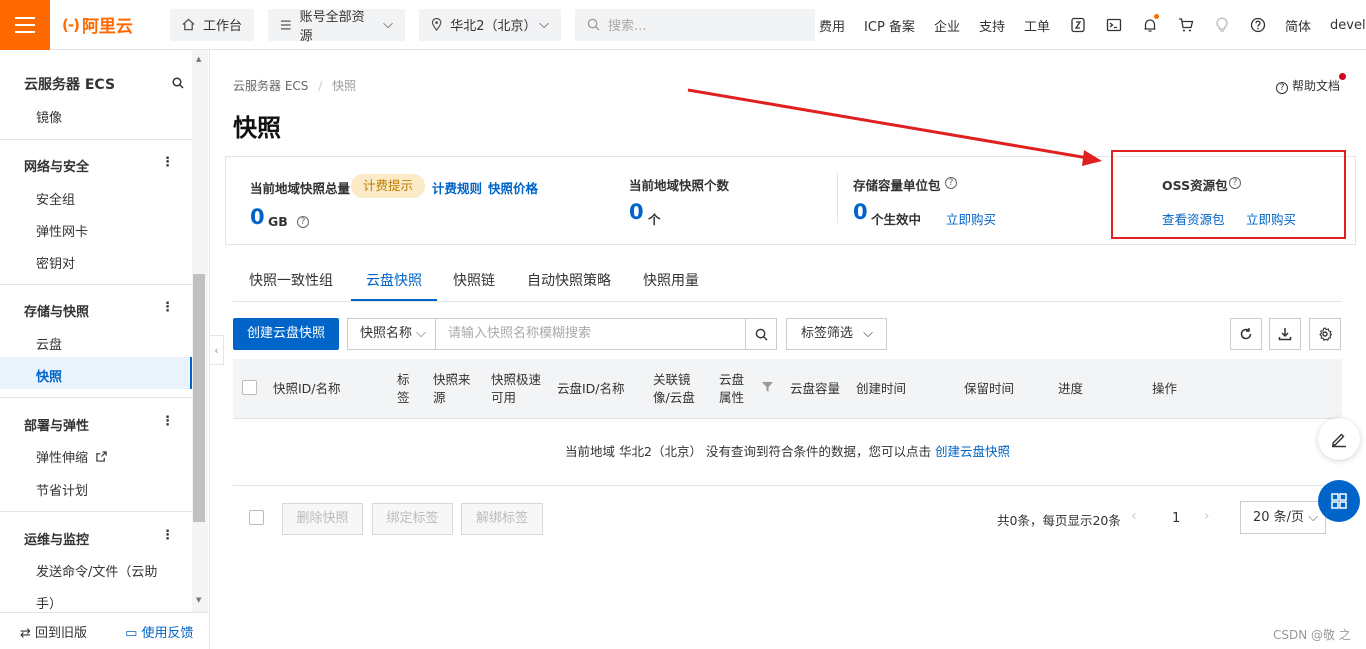  Describe the element at coordinates (198, 600) in the screenshot. I see `scroll-down-icon: ▼` at that location.